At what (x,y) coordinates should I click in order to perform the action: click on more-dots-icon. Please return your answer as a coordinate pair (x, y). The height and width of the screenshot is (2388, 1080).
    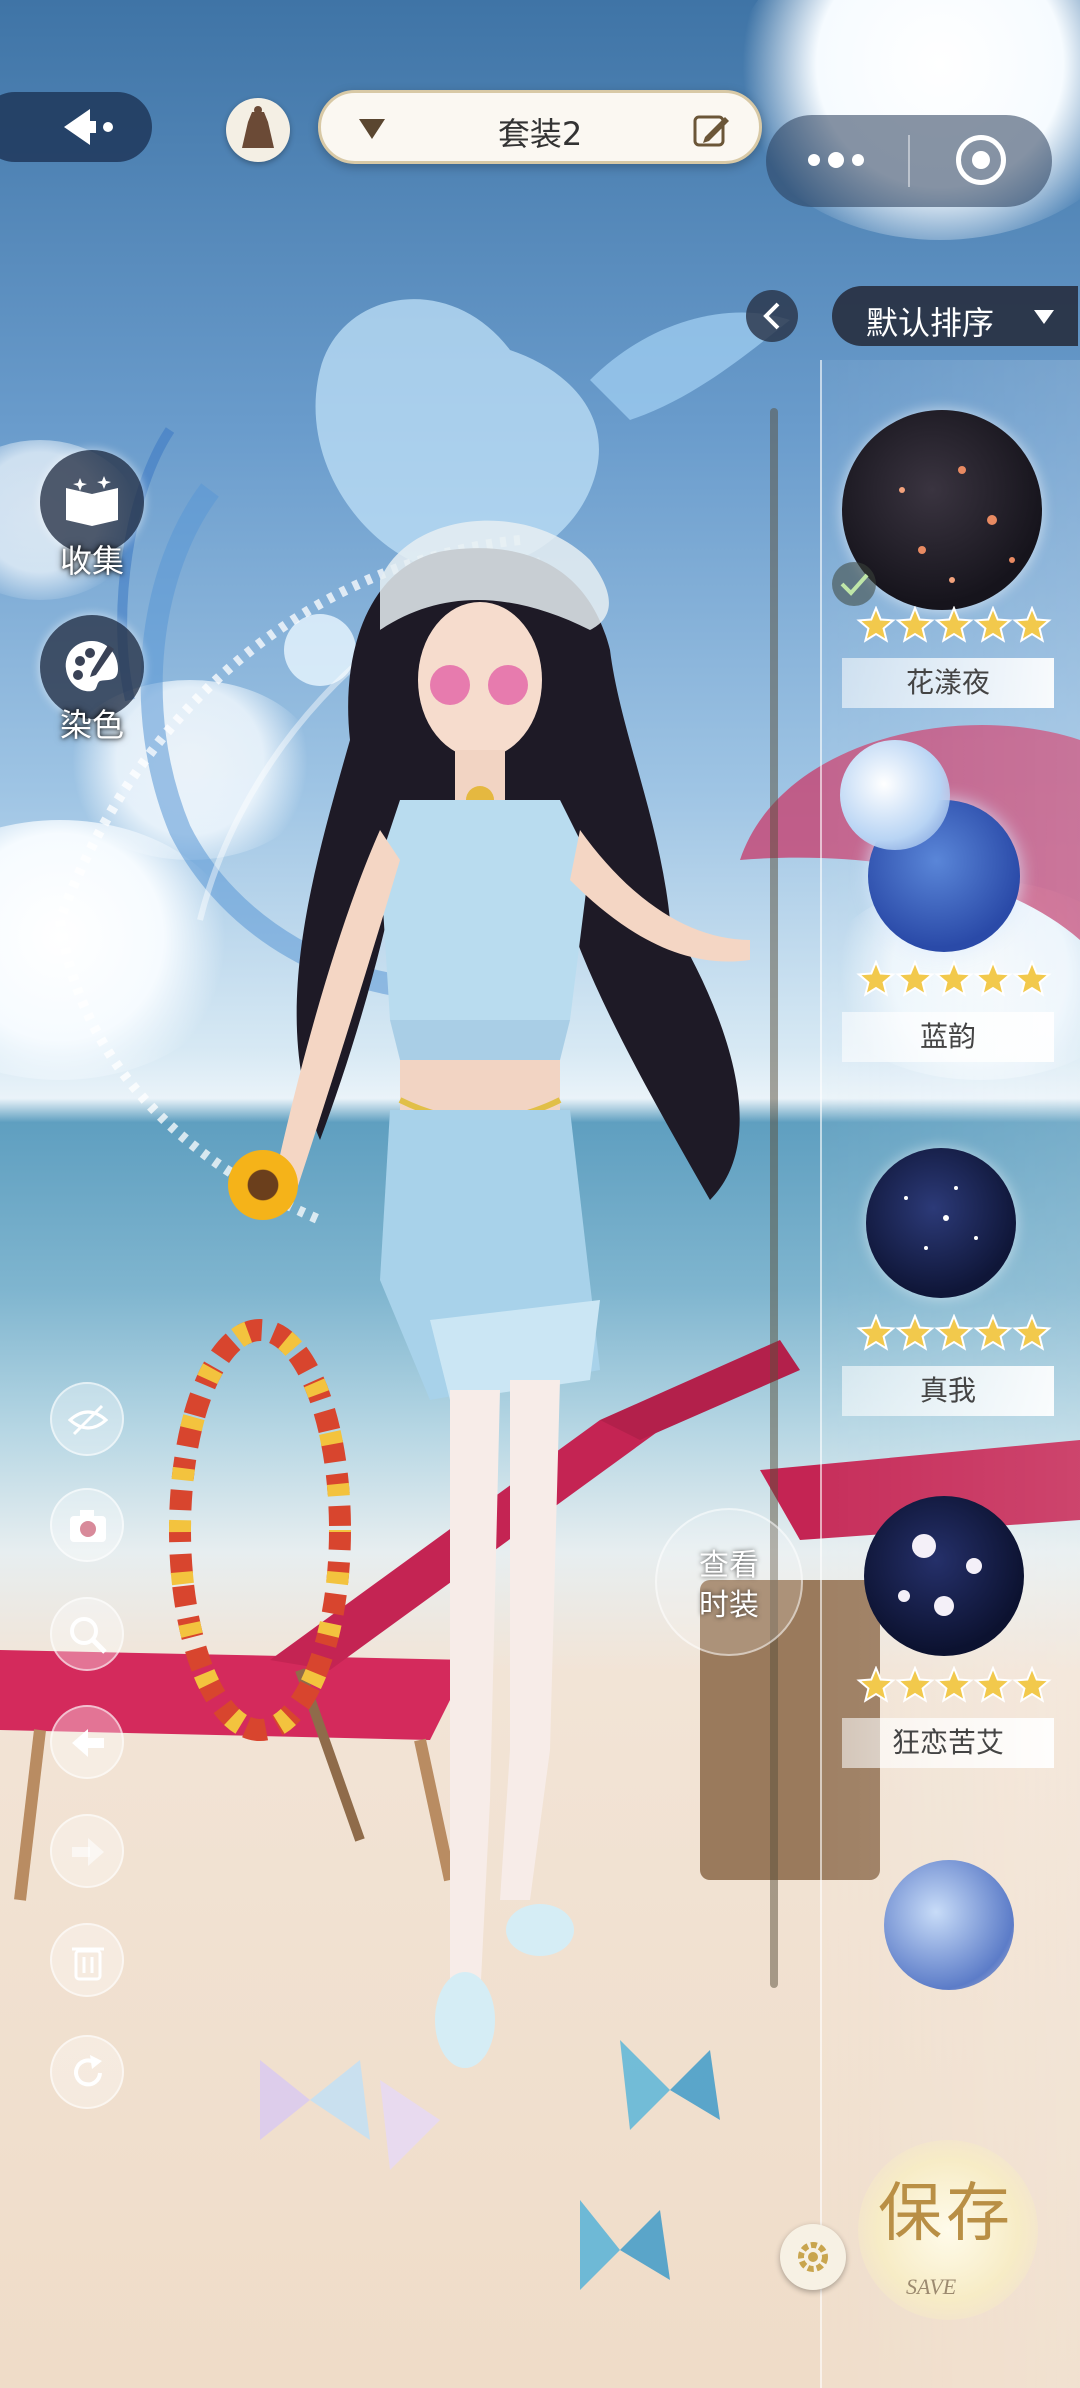
    Looking at the image, I should click on (836, 160).